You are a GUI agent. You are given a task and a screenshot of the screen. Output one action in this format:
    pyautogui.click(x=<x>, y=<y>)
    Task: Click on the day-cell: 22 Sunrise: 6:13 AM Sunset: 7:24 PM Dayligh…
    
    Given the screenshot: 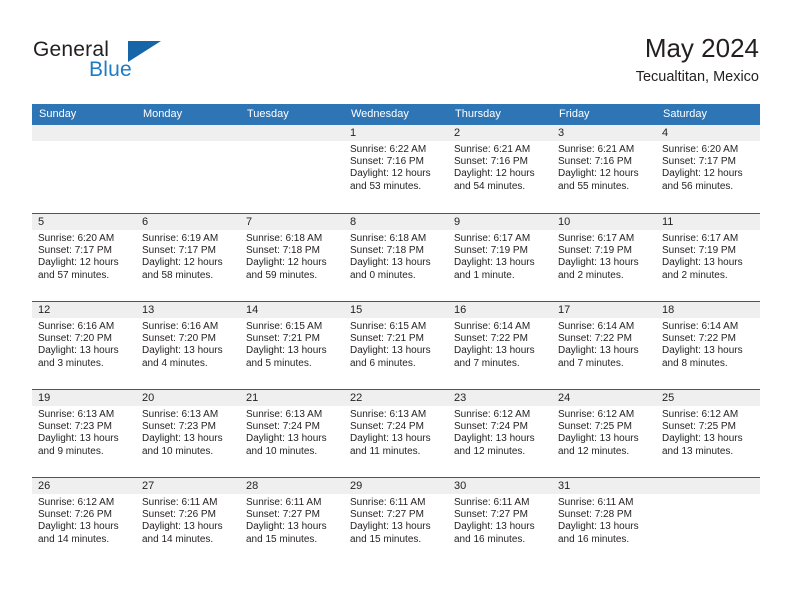 What is the action you would take?
    pyautogui.click(x=396, y=433)
    